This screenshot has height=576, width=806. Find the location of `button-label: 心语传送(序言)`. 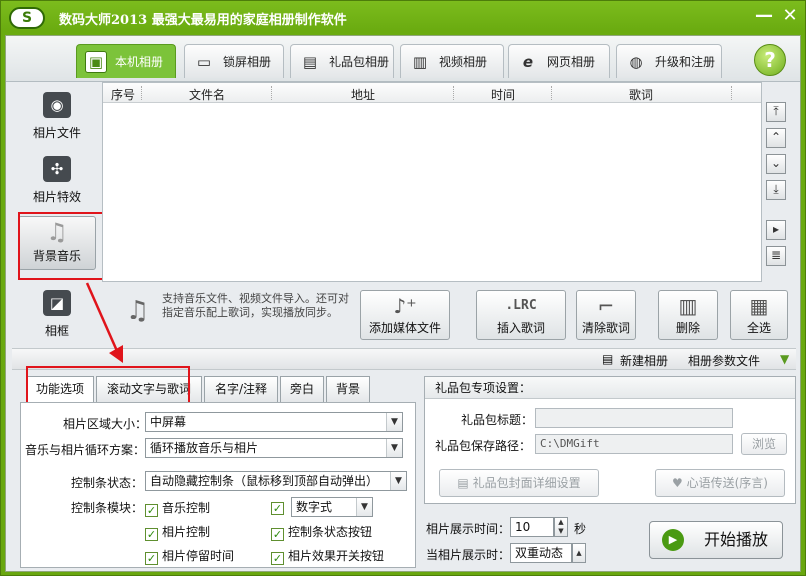

button-label: 心语传送(序言) is located at coordinates (727, 483).